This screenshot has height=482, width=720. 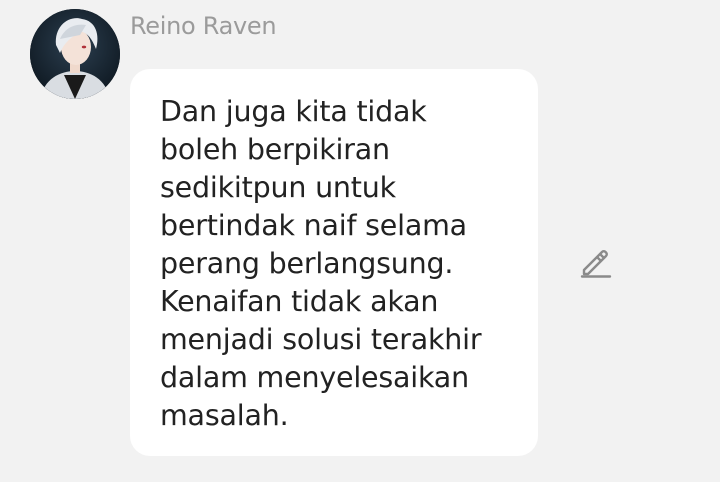 I want to click on avatar, so click(x=75, y=54).